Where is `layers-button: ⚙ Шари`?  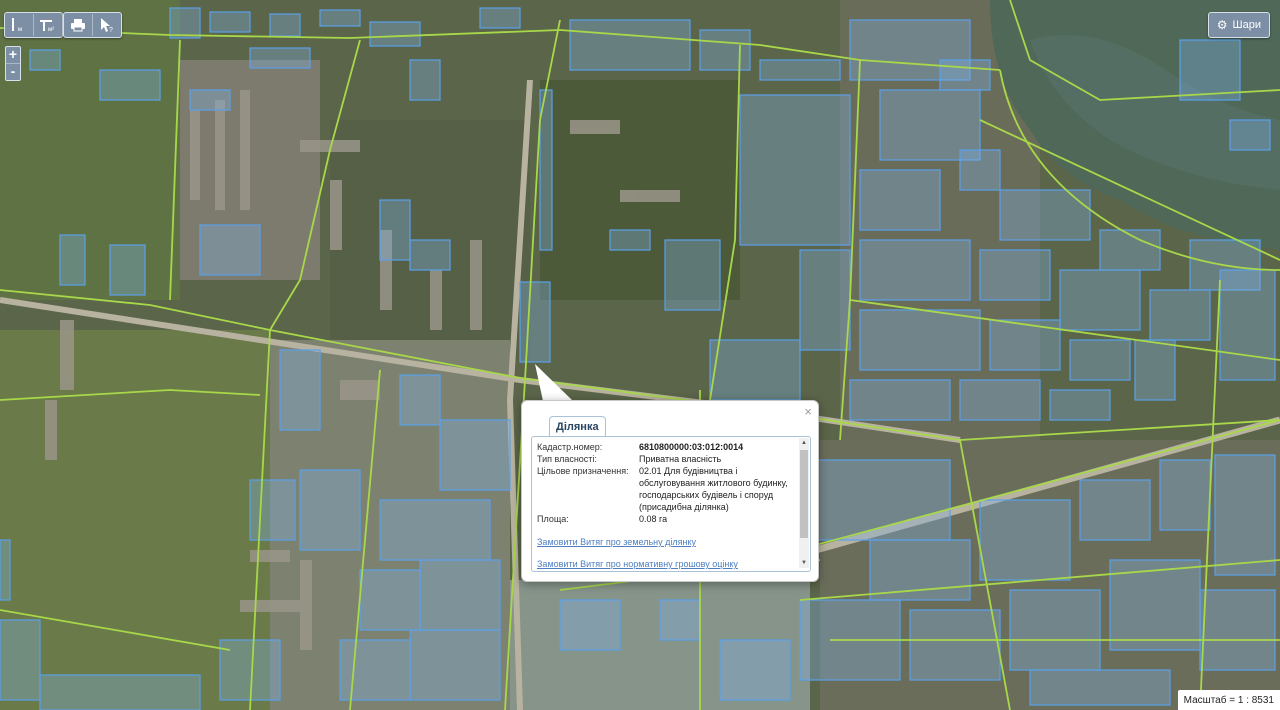
layers-button: ⚙ Шари is located at coordinates (1238, 25).